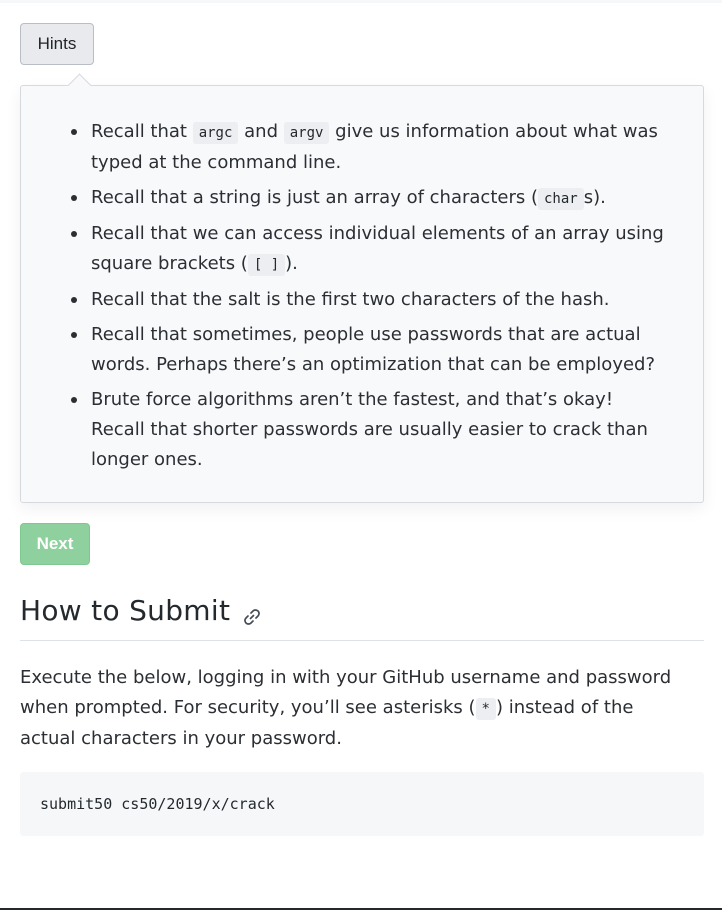  Describe the element at coordinates (362, 640) in the screenshot. I see `section-divider` at that location.